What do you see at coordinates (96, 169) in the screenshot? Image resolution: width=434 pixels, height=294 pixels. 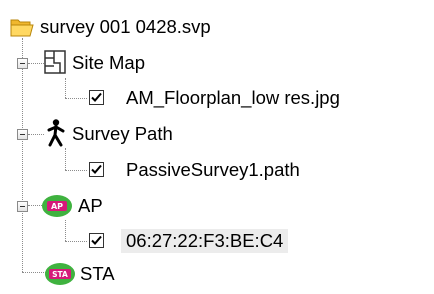 I see `checkbox-path` at bounding box center [96, 169].